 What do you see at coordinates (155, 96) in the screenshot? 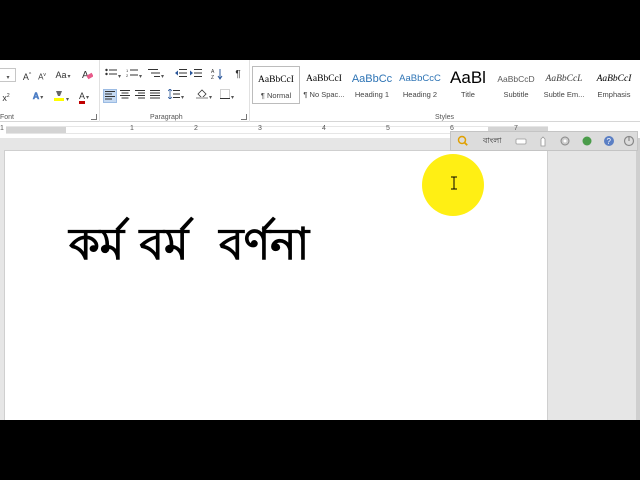
I see `justify-icon` at bounding box center [155, 96].